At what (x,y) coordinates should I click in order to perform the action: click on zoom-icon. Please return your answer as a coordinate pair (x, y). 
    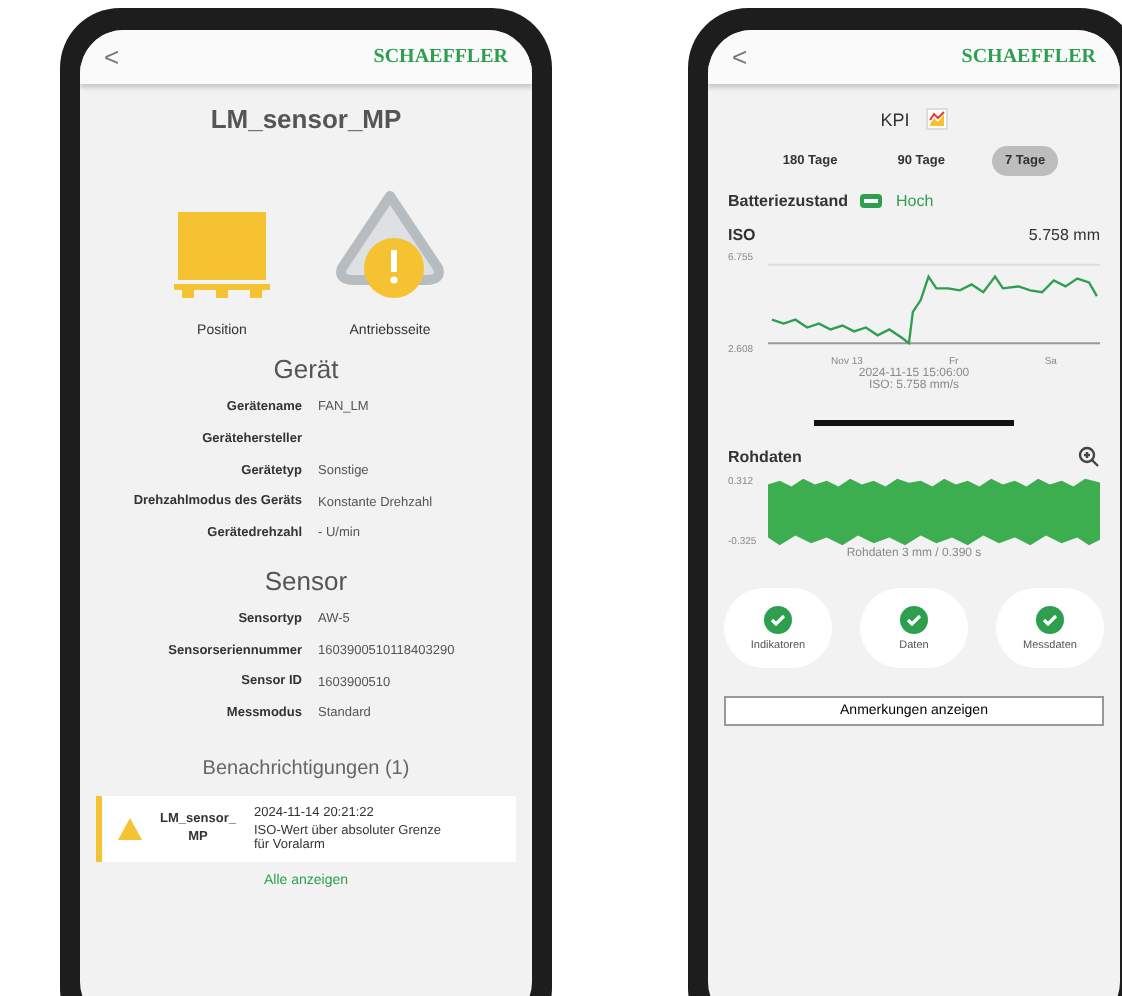
    Looking at the image, I should click on (1089, 457).